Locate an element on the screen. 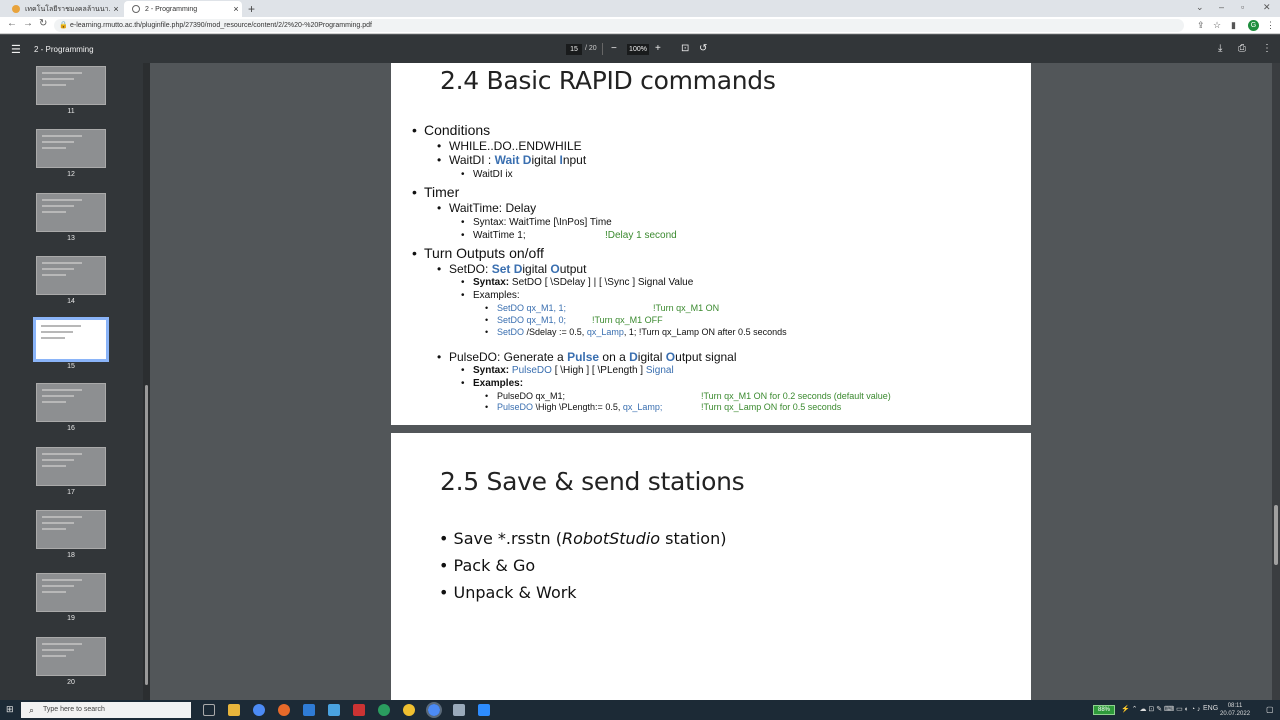 This screenshot has width=1280, height=720. taskbar-search-box: ⌕ Type here to search is located at coordinates (106, 710).